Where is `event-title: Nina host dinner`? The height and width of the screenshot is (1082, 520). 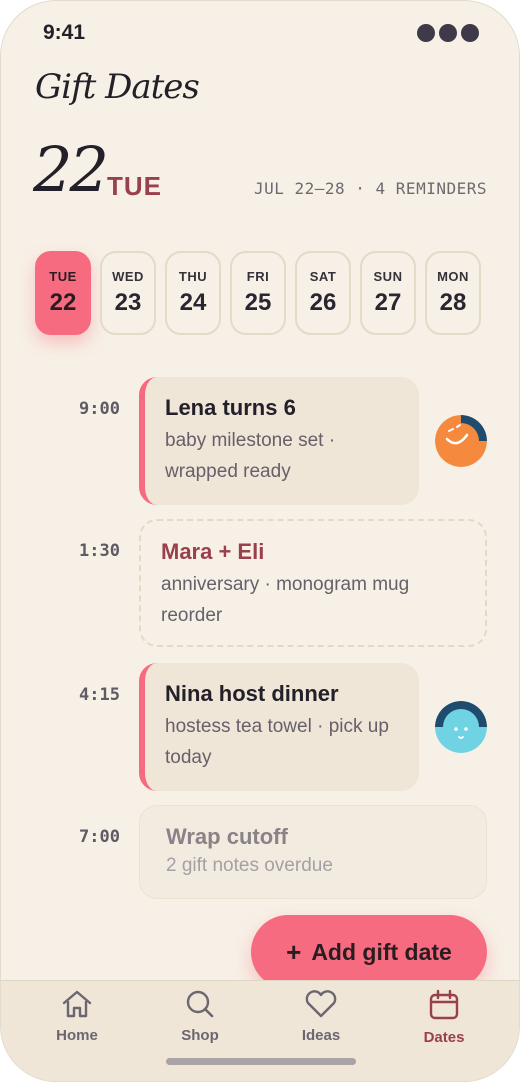 event-title: Nina host dinner is located at coordinates (252, 693).